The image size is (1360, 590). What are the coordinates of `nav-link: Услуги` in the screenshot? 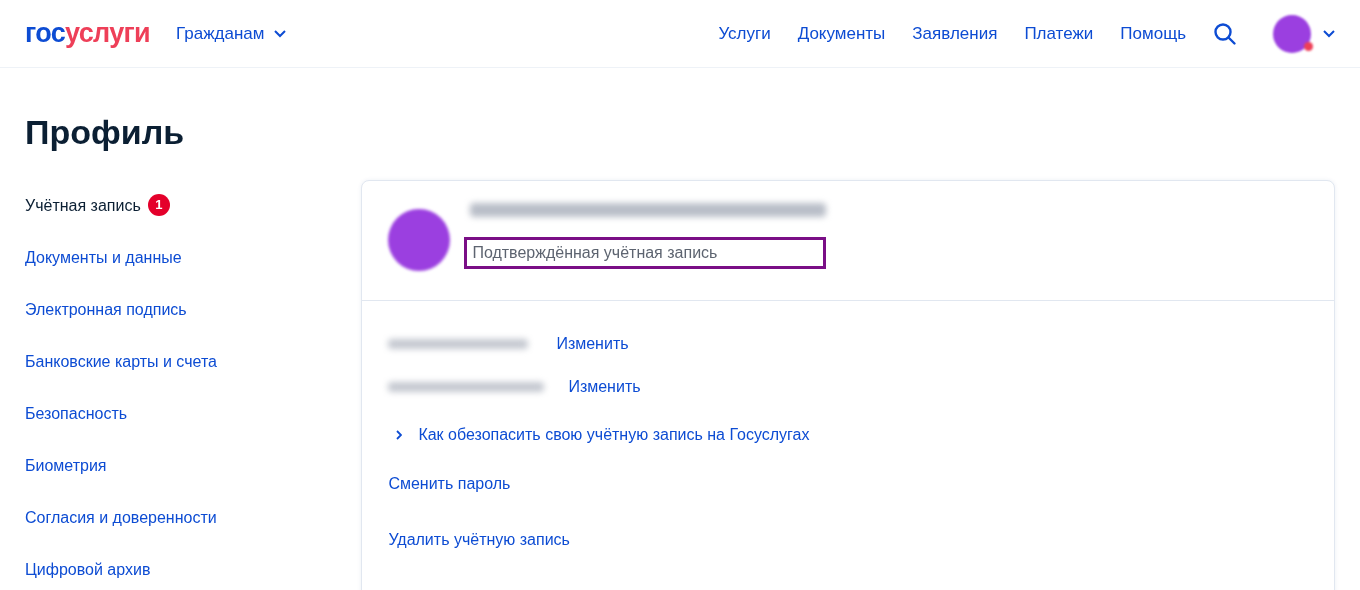 It's located at (744, 33).